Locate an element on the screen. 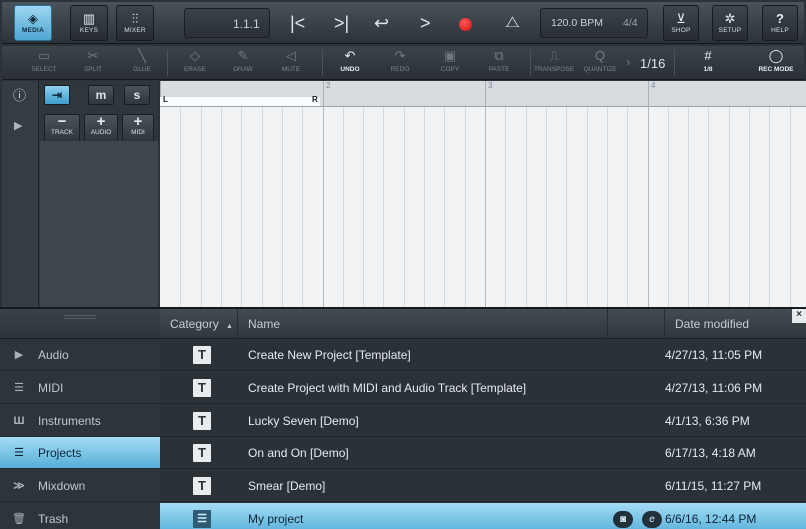  forward-to-end-icon: >| is located at coordinates (341, 23).